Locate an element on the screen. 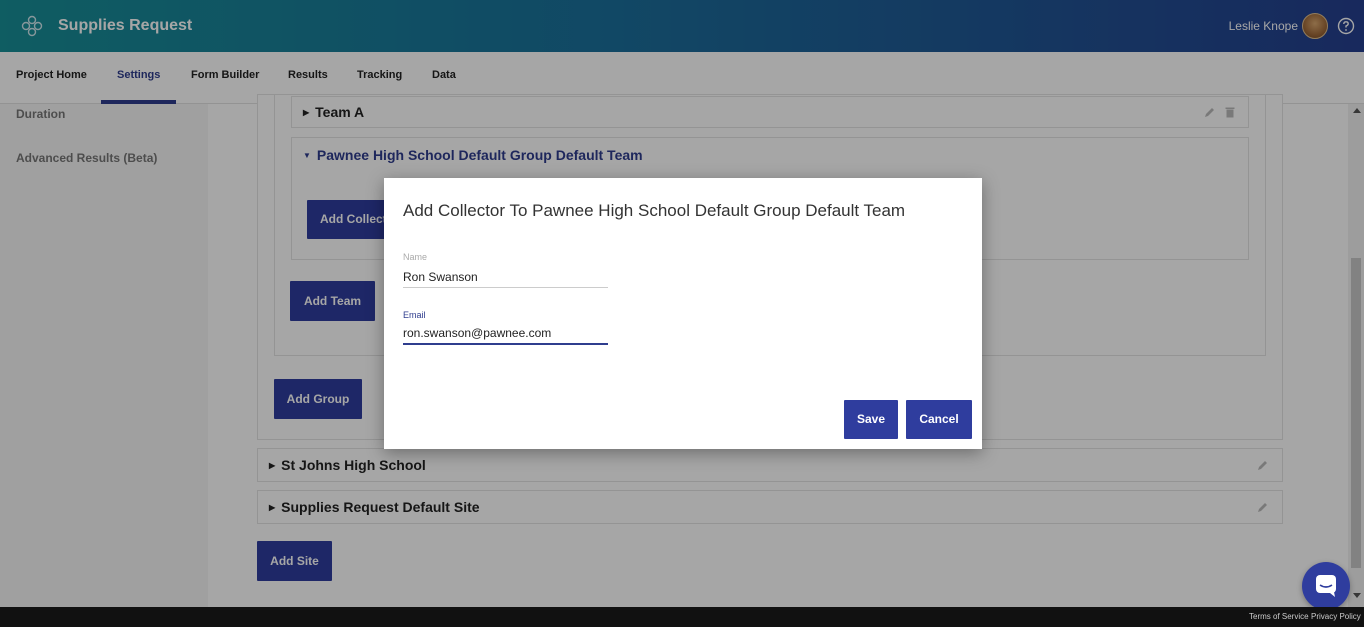  privacy-link: Privacy Policy is located at coordinates (1336, 616).